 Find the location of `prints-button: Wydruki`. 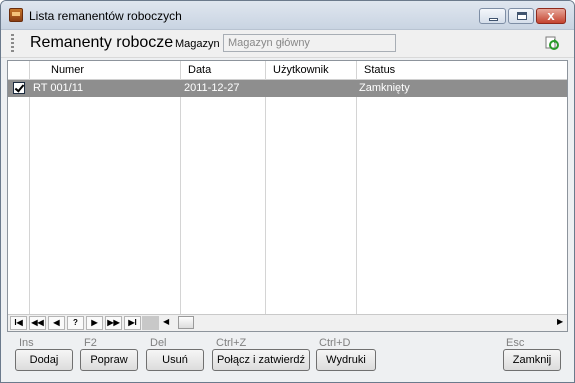

prints-button: Wydruki is located at coordinates (346, 360).